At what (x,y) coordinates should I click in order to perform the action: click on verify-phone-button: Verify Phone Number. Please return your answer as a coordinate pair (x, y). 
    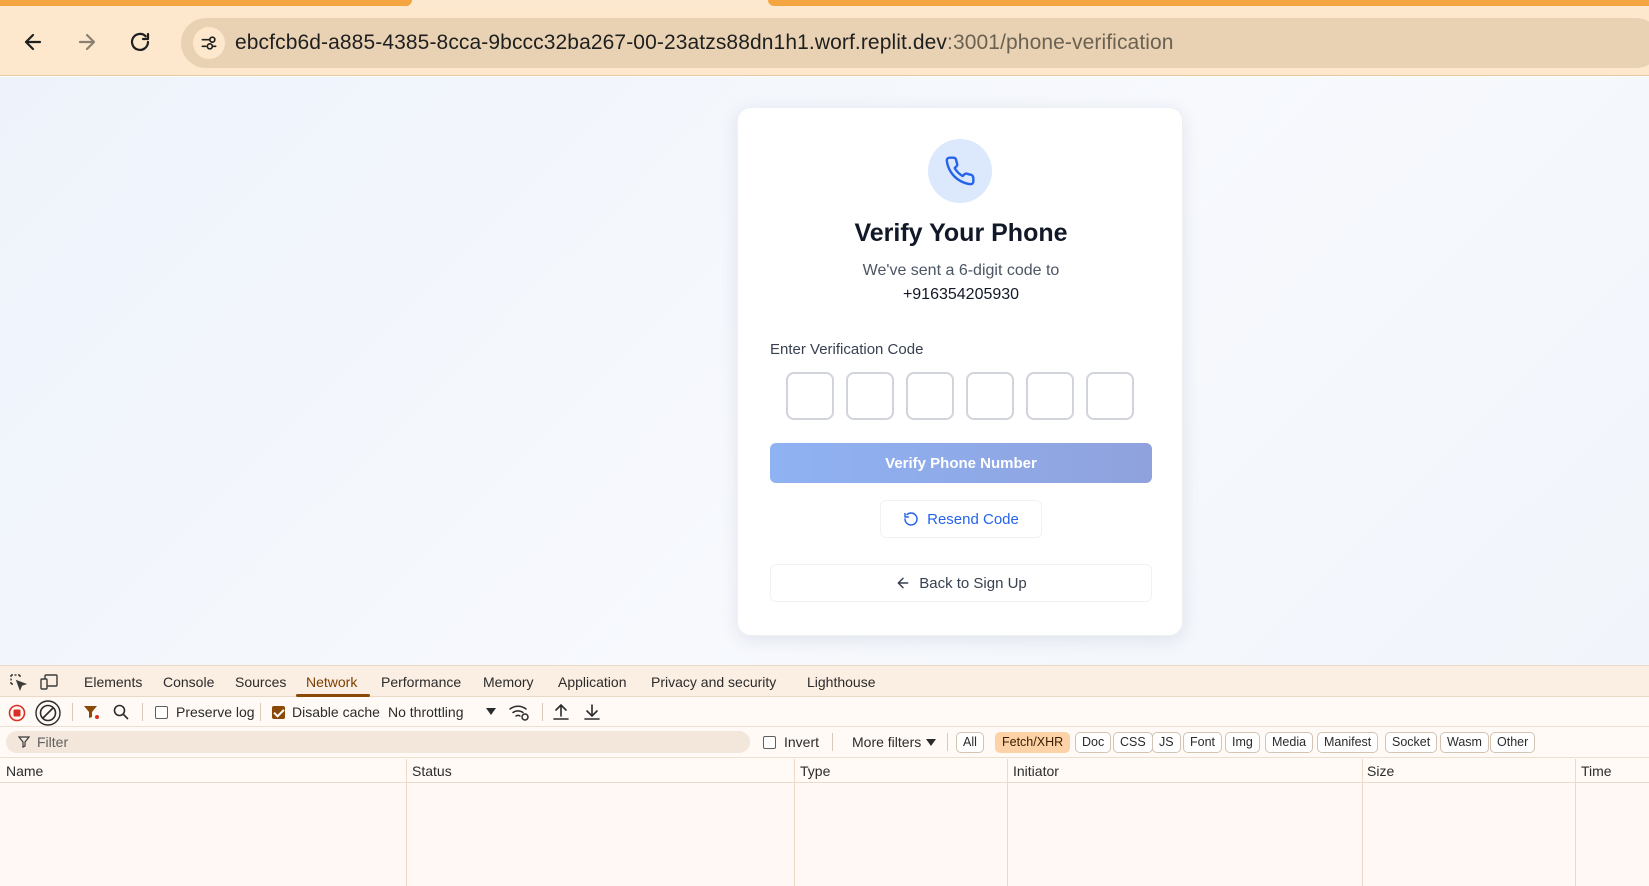
    Looking at the image, I should click on (961, 463).